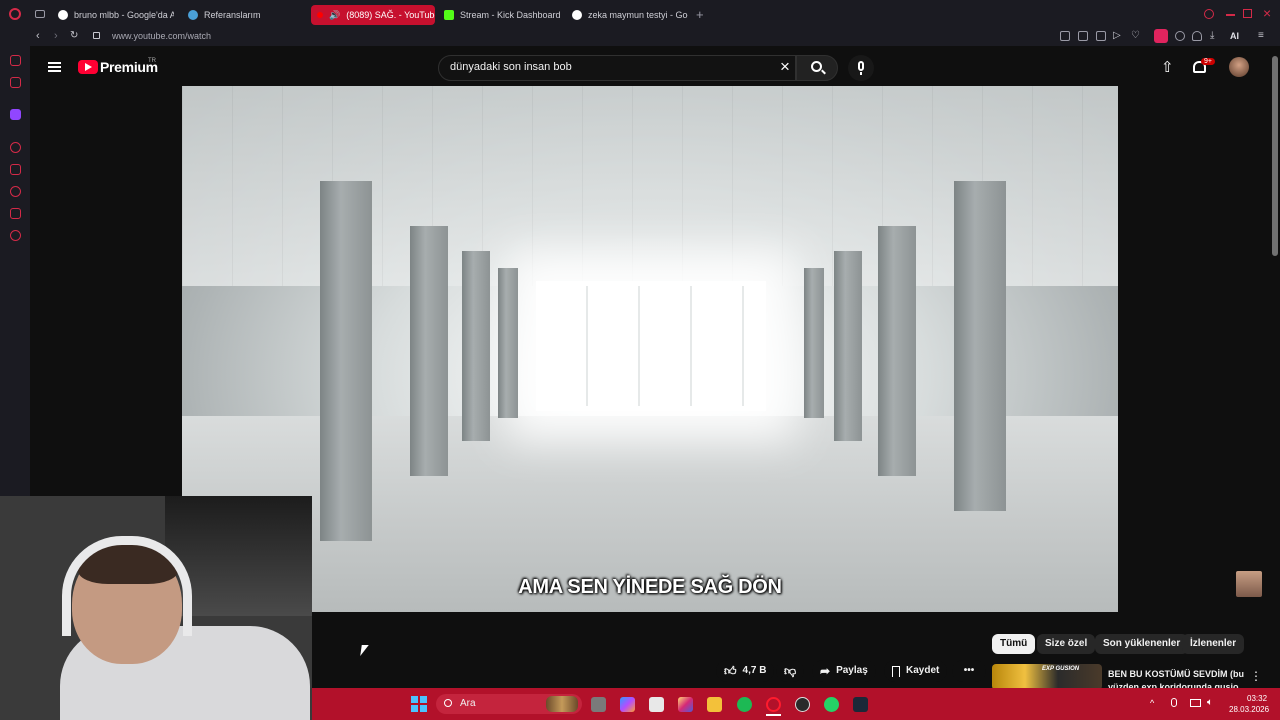 This screenshot has width=1280, height=720. Describe the element at coordinates (15, 14) in the screenshot. I see `opera-logo-icon` at that location.